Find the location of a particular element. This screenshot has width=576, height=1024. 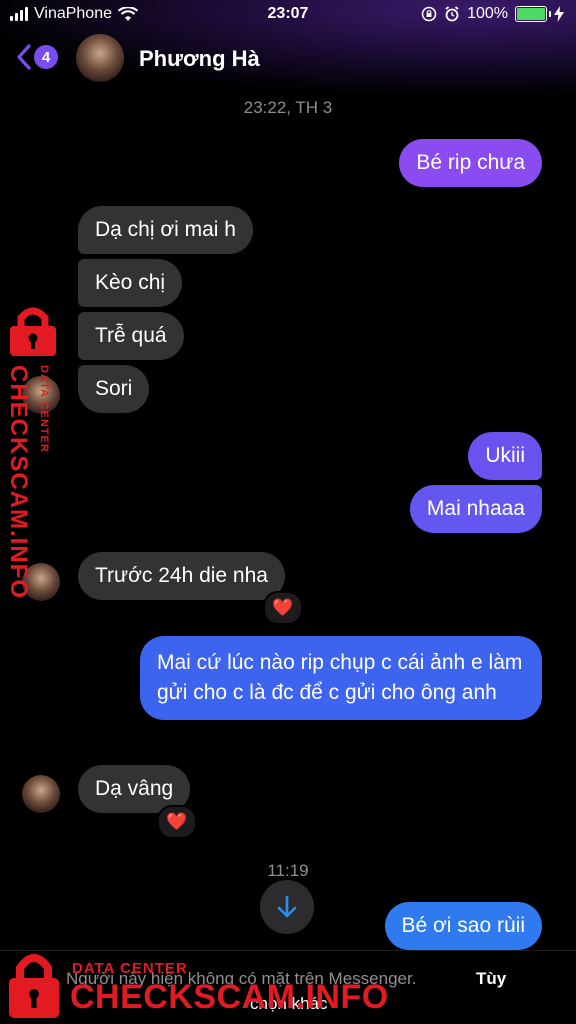

conversation-timestamp: 23:22, TH 3 is located at coordinates (288, 107).